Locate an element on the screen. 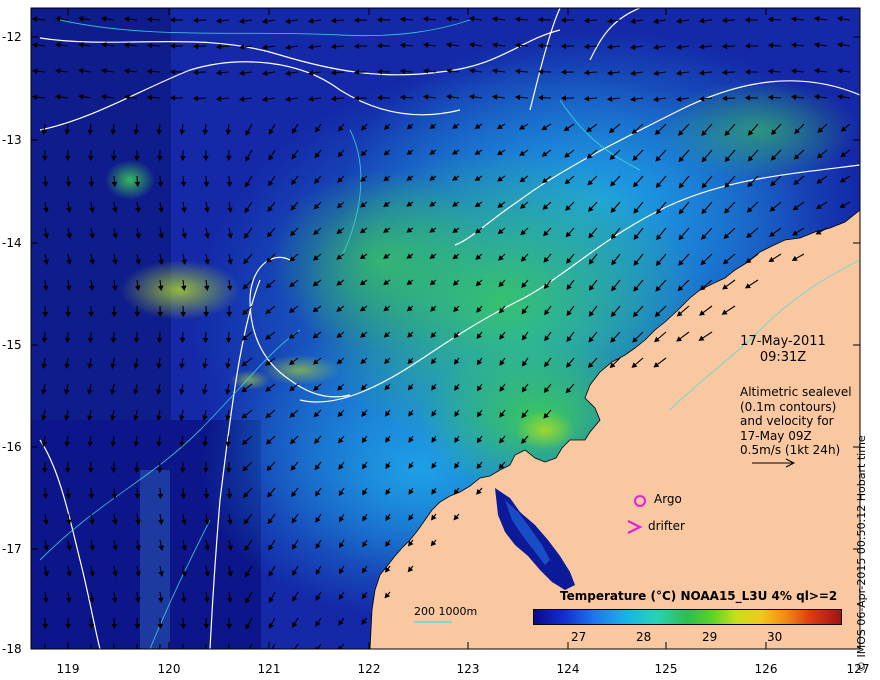 This screenshot has width=880, height=680. map-date: 17-May-2011 is located at coordinates (783, 341).